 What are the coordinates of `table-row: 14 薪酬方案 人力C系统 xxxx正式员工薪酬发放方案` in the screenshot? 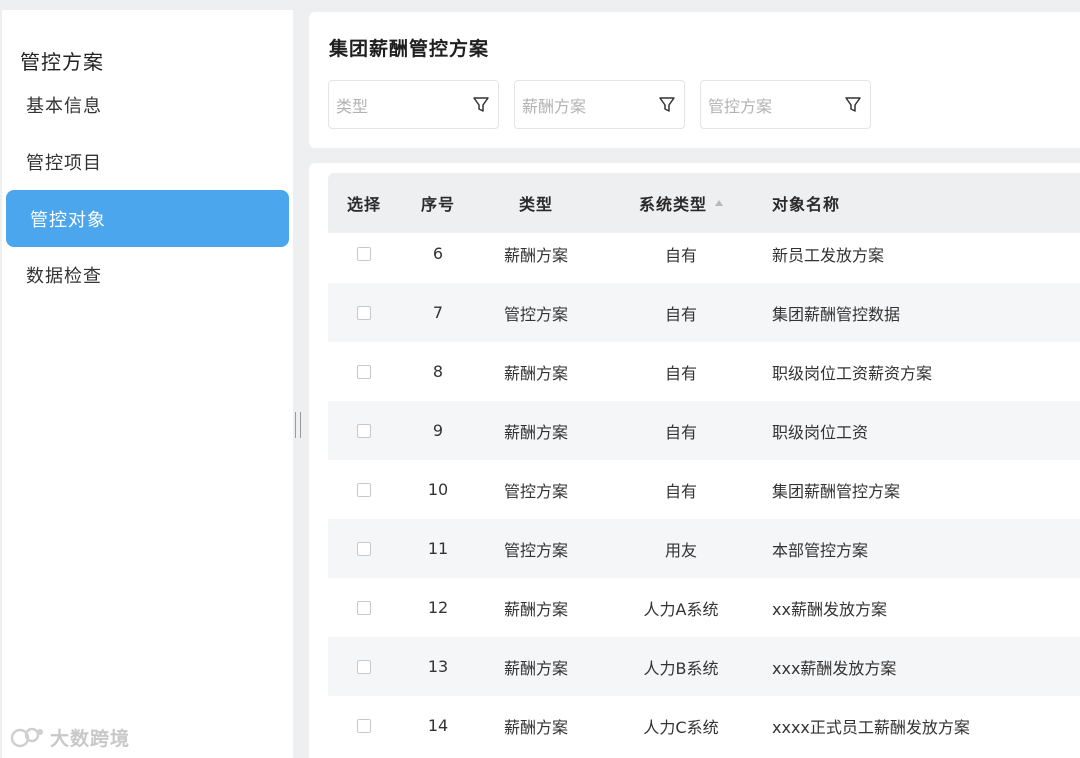 It's located at (704, 725).